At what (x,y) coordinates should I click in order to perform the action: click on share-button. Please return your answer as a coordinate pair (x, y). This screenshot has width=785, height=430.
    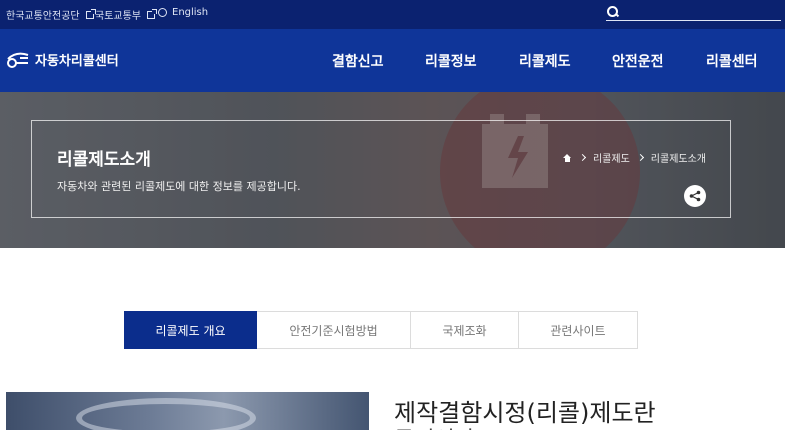
    Looking at the image, I should click on (695, 196).